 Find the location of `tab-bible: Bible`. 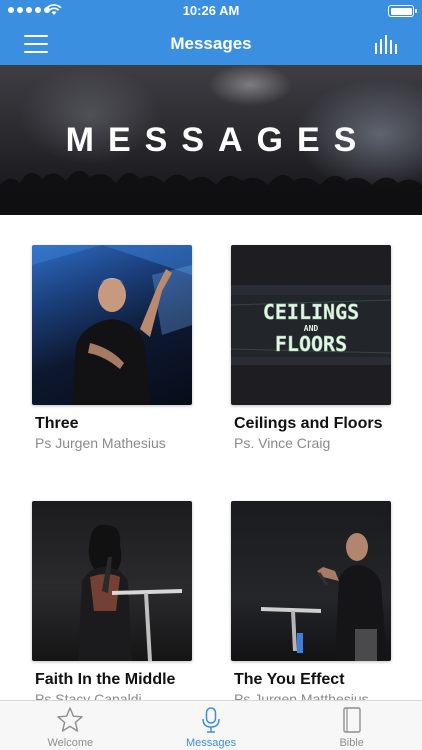

tab-bible: Bible is located at coordinates (351, 725).